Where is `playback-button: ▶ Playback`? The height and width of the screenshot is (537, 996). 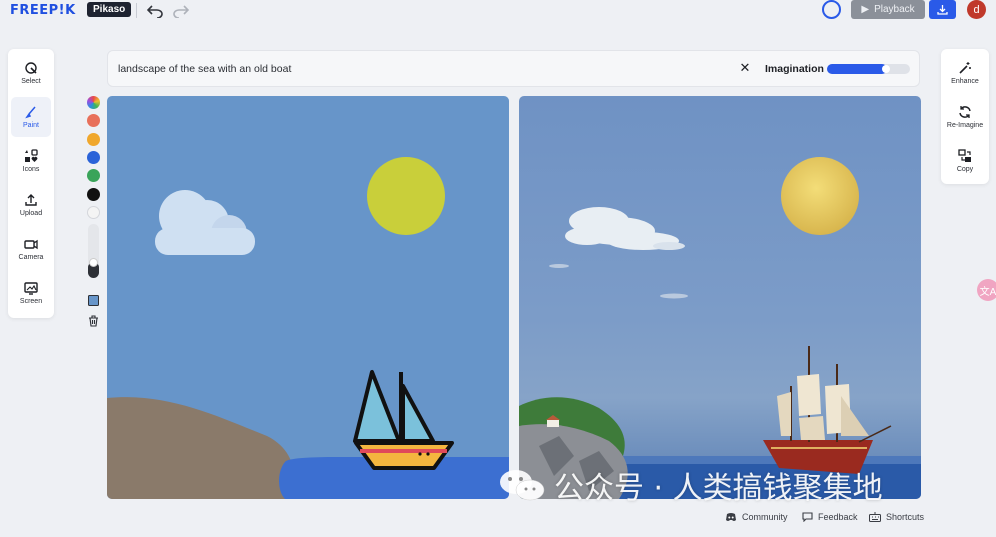
playback-button: ▶ Playback is located at coordinates (888, 9).